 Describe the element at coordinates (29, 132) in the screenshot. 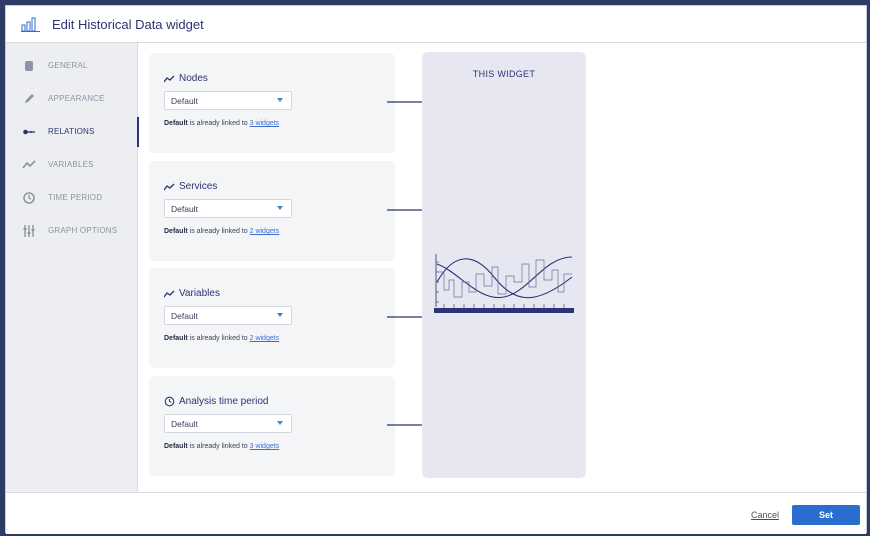

I see `relations-icon` at that location.